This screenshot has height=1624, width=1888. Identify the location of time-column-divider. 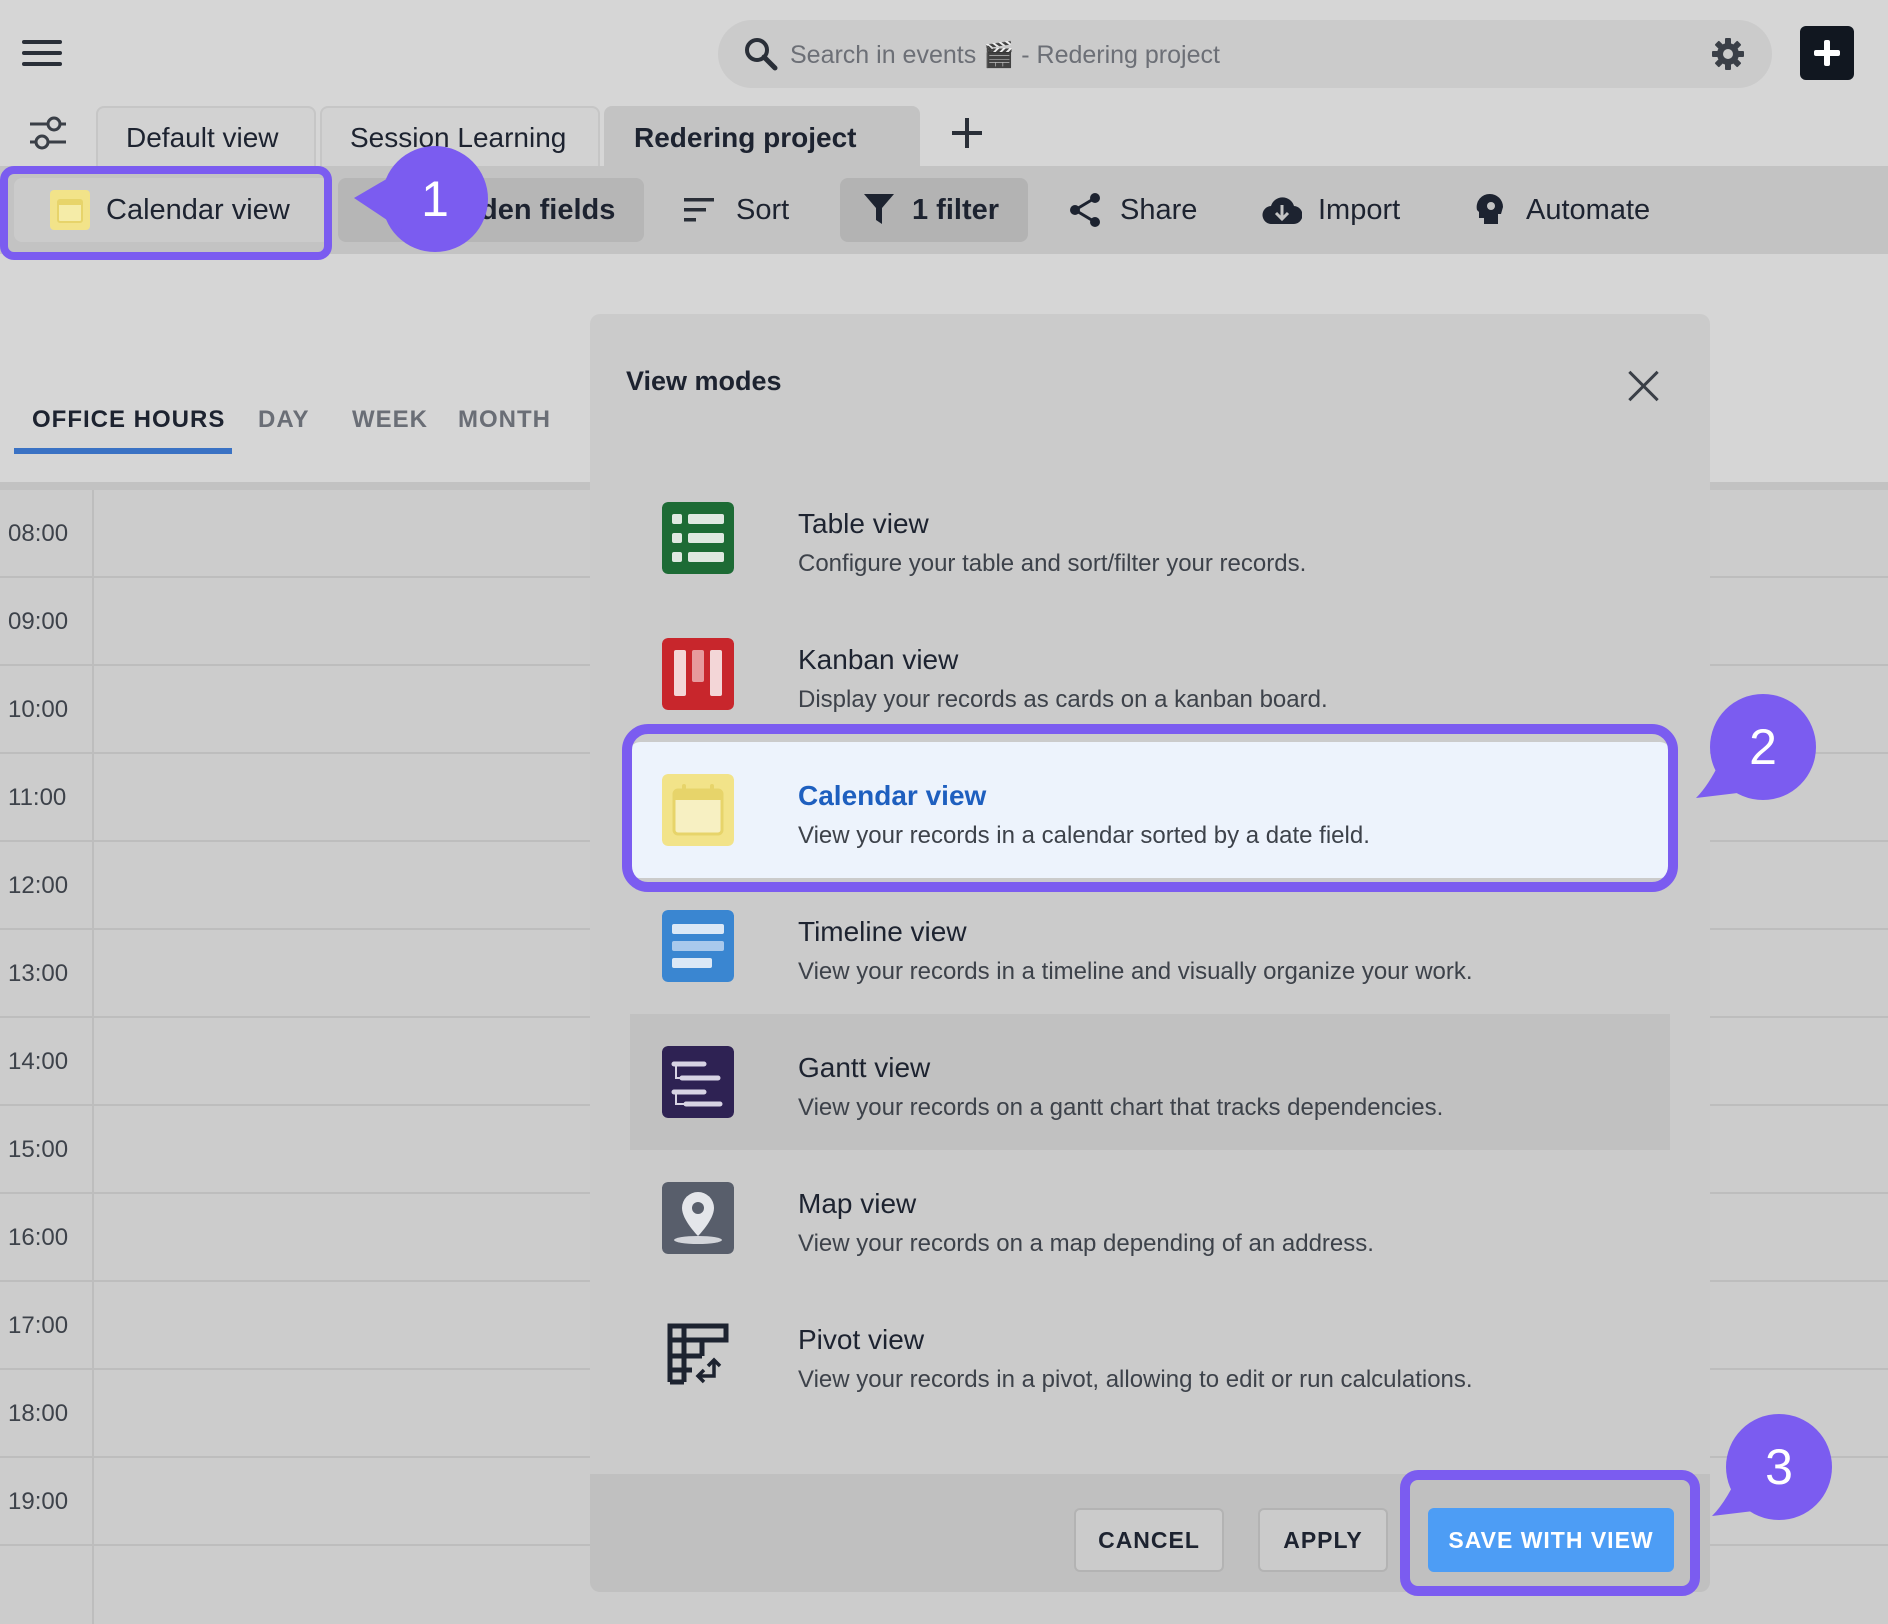
(93, 1057).